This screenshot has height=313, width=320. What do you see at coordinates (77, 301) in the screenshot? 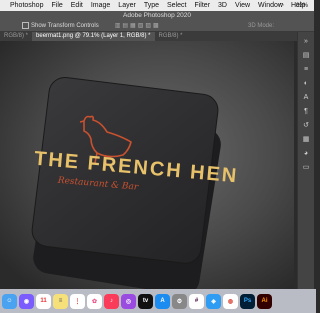
I see `reminders-icon: ⋮` at bounding box center [77, 301].